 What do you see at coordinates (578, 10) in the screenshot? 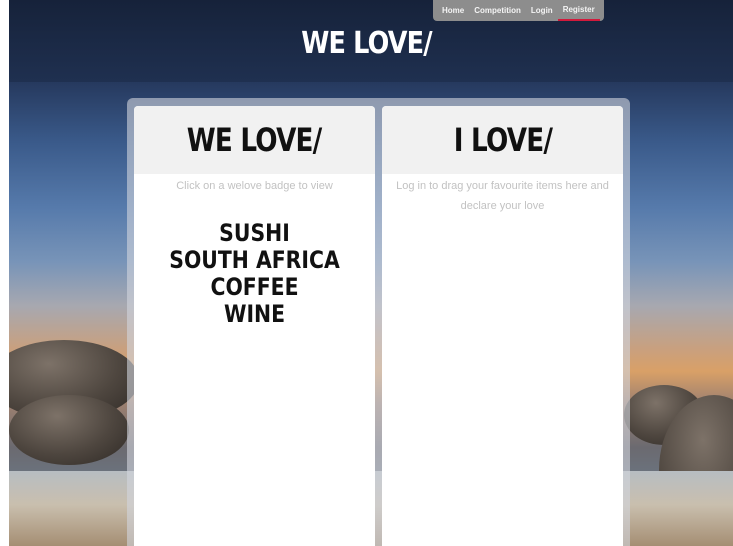
I see `nav-register-link: Register` at bounding box center [578, 10].